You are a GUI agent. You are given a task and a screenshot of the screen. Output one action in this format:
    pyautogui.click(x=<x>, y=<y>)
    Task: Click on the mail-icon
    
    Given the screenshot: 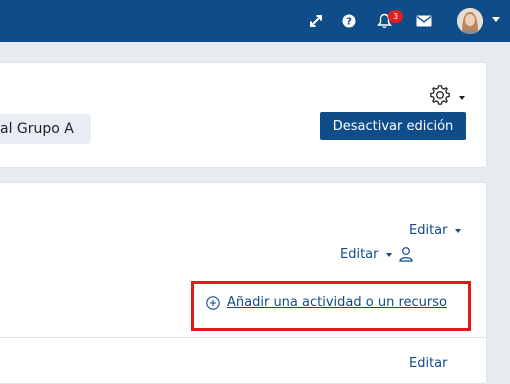 What is the action you would take?
    pyautogui.click(x=424, y=21)
    